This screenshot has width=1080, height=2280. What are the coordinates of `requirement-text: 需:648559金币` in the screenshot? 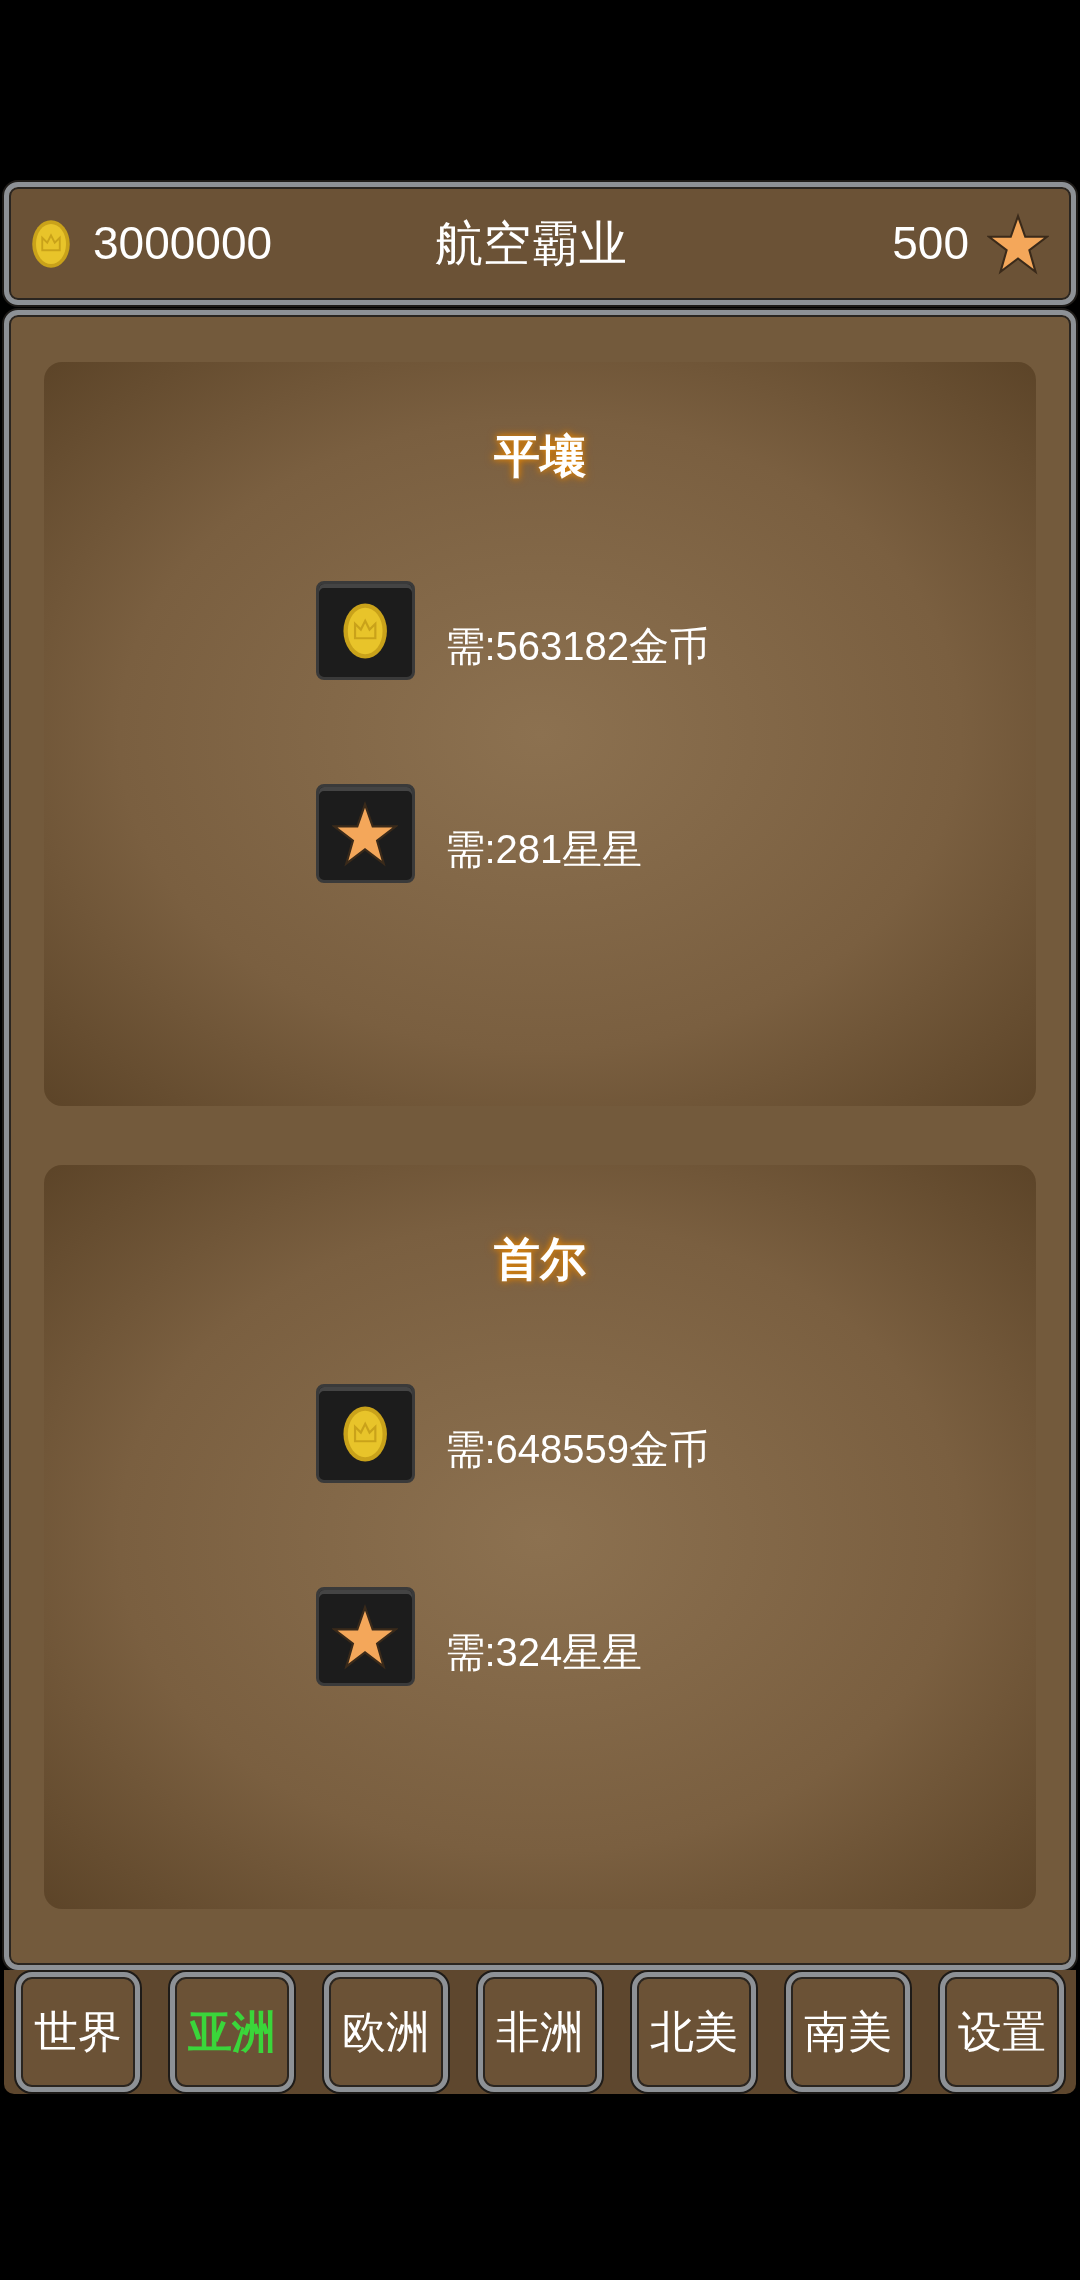 It's located at (577, 1449).